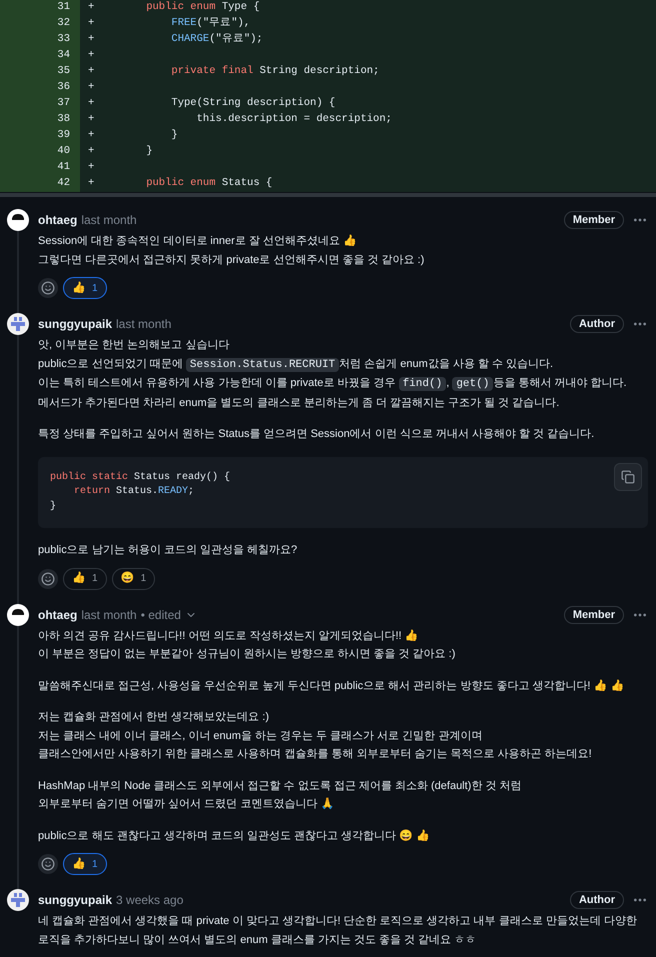 Image resolution: width=656 pixels, height=957 pixels. What do you see at coordinates (40, 40) in the screenshot?
I see `line-number: 33` at bounding box center [40, 40].